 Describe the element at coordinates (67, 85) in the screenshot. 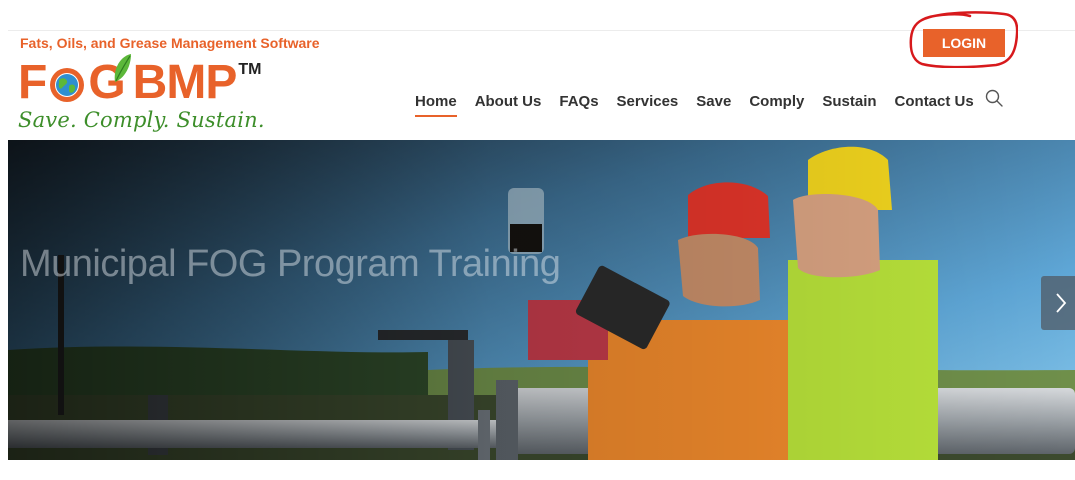

I see `globe-icon` at that location.